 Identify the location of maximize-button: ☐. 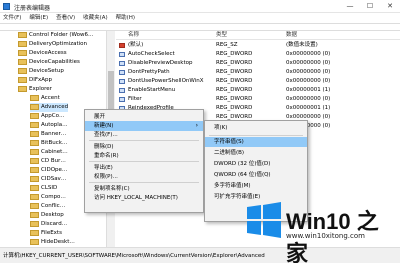
(370, 6).